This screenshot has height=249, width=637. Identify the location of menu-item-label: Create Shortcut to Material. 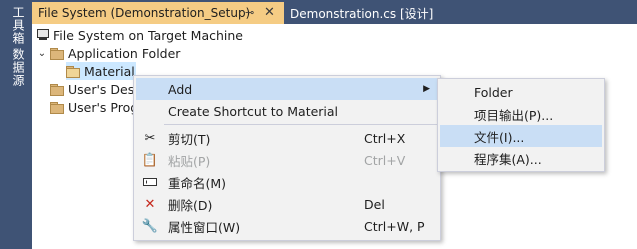
(253, 111).